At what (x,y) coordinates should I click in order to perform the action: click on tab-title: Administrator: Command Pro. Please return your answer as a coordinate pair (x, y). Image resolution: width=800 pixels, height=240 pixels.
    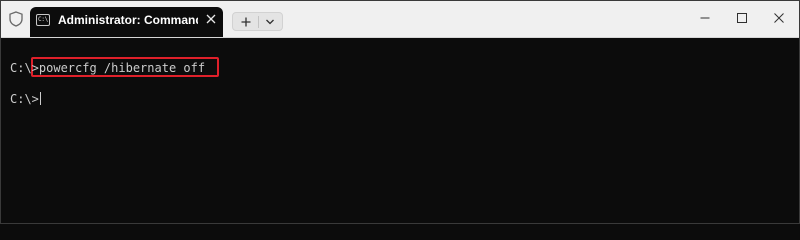
    Looking at the image, I should click on (128, 20).